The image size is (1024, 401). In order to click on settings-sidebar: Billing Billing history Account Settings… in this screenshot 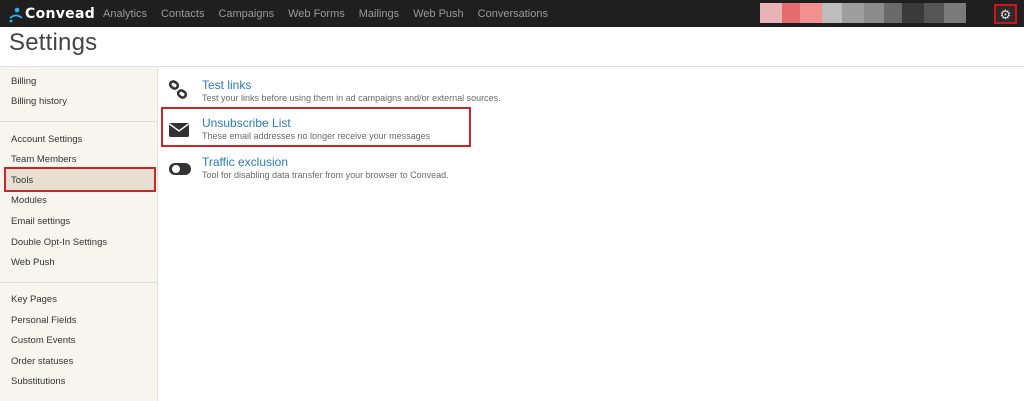, I will do `click(79, 234)`.